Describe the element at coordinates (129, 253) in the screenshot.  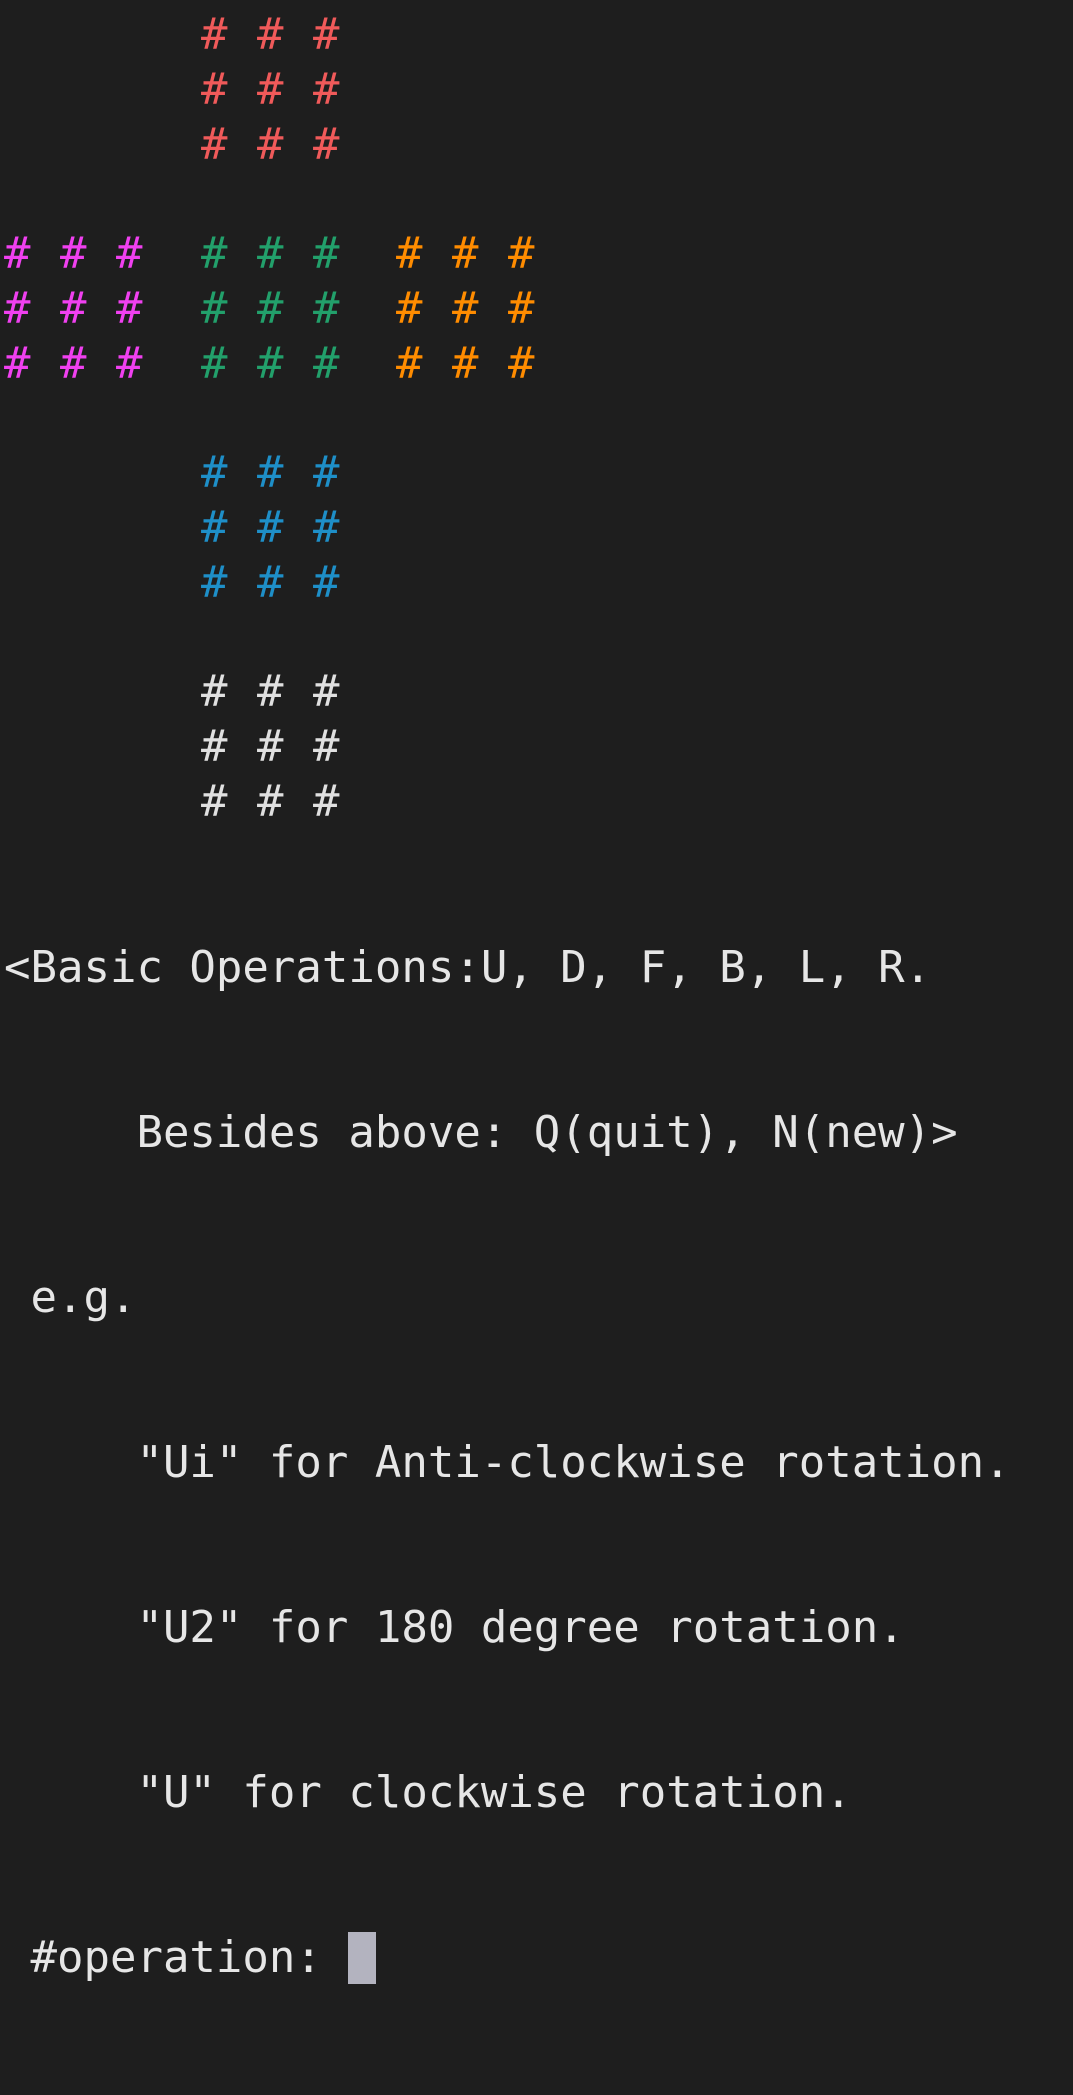
I see `cube-cell-left-0-2: #` at that location.